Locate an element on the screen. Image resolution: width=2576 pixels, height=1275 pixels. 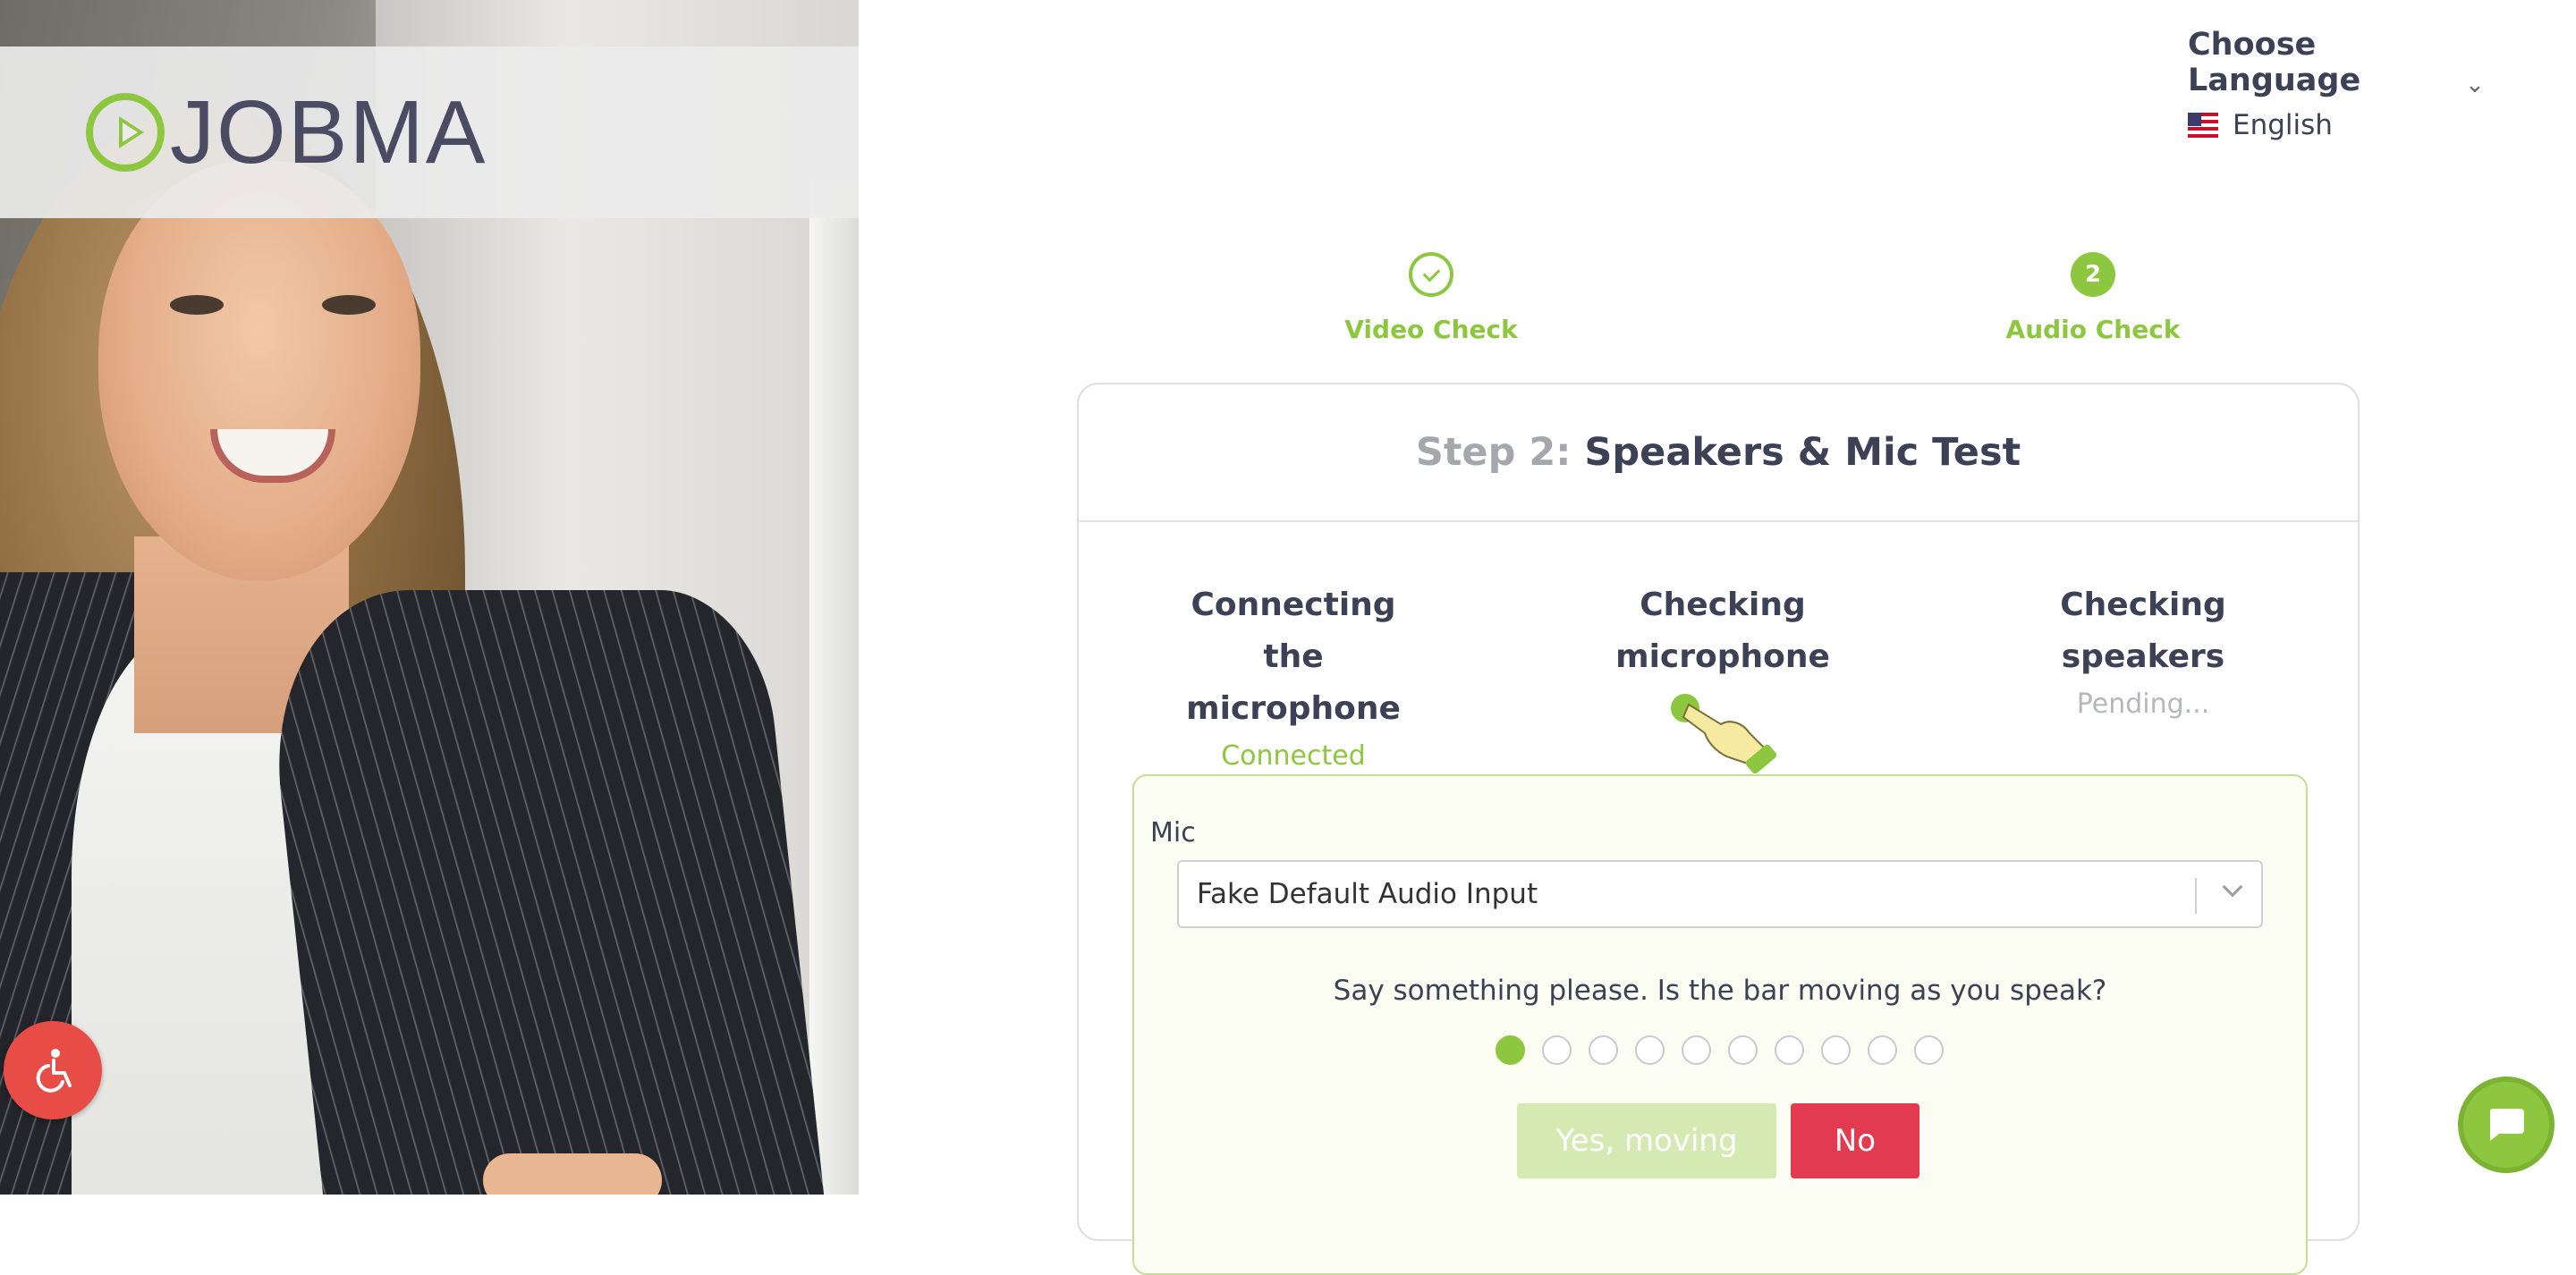
card-title-prefix: Step 2: is located at coordinates (1493, 452).